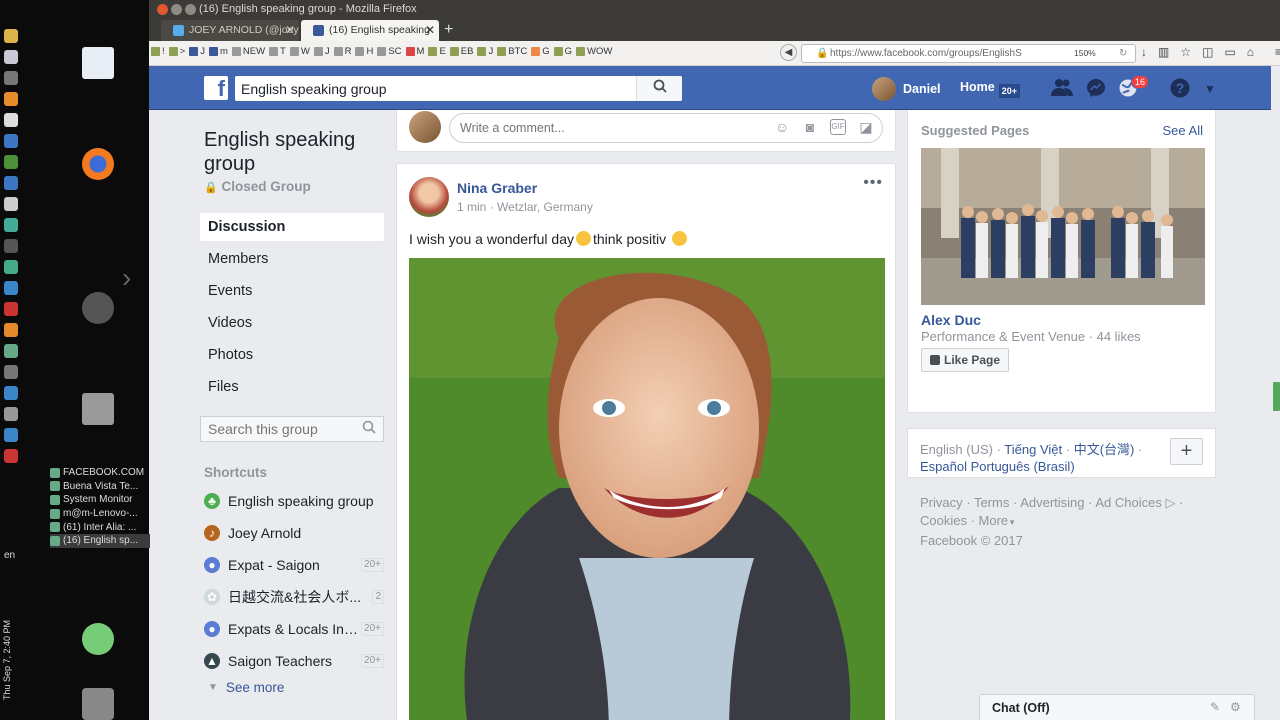 Image resolution: width=1280 pixels, height=720 pixels. What do you see at coordinates (292, 227) in the screenshot?
I see `tab-discussion: Discussion` at bounding box center [292, 227].